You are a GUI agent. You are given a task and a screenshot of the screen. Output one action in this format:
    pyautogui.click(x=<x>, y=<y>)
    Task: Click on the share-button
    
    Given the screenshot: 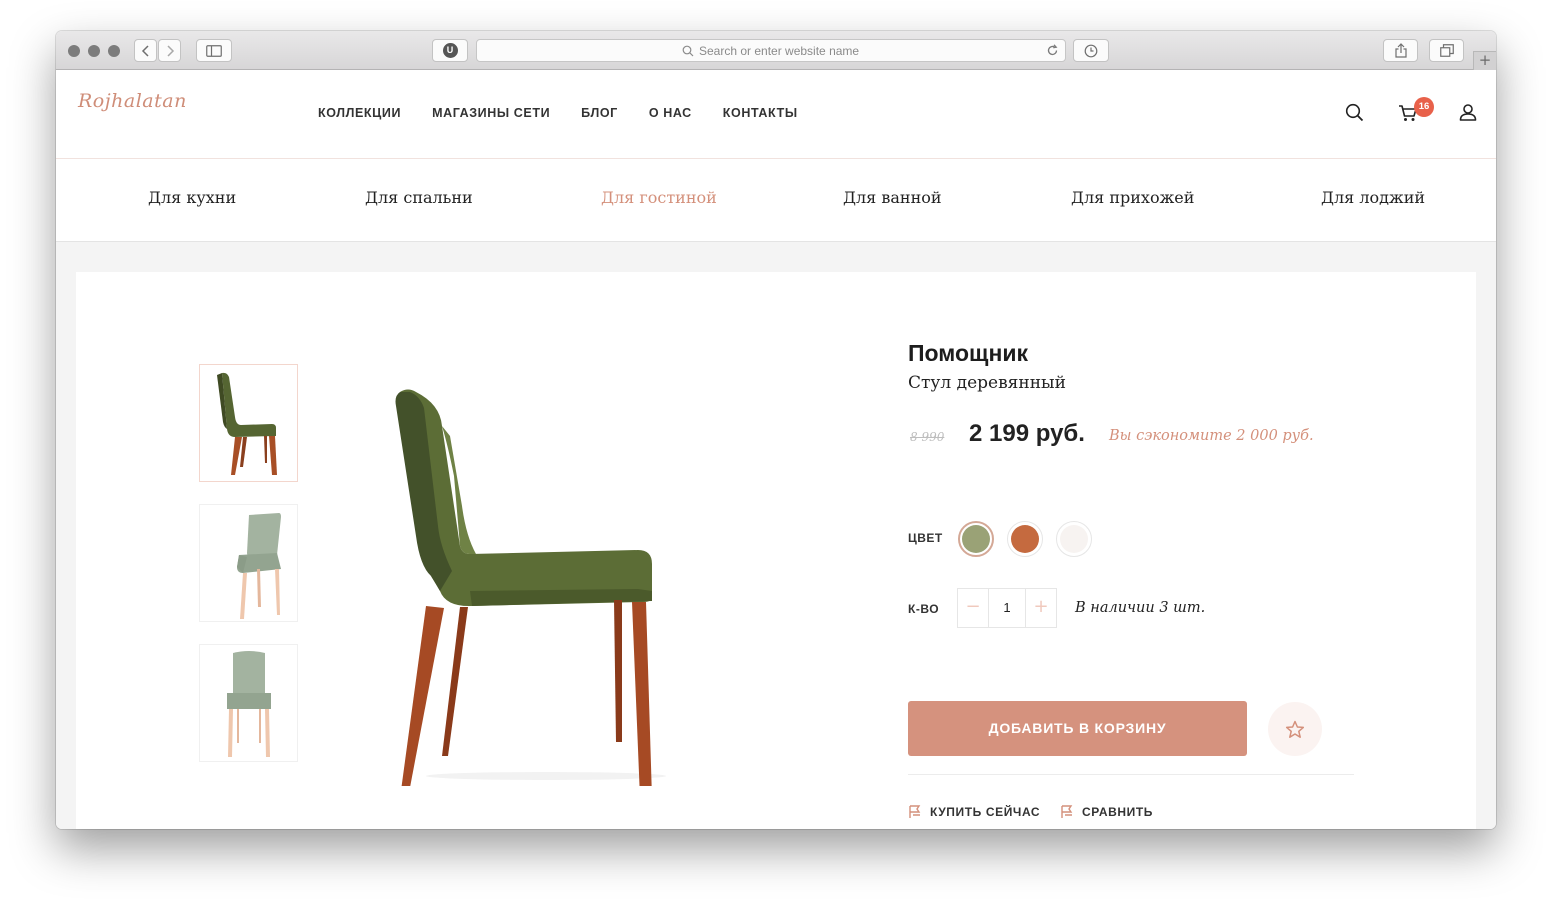 What is the action you would take?
    pyautogui.click(x=1400, y=50)
    